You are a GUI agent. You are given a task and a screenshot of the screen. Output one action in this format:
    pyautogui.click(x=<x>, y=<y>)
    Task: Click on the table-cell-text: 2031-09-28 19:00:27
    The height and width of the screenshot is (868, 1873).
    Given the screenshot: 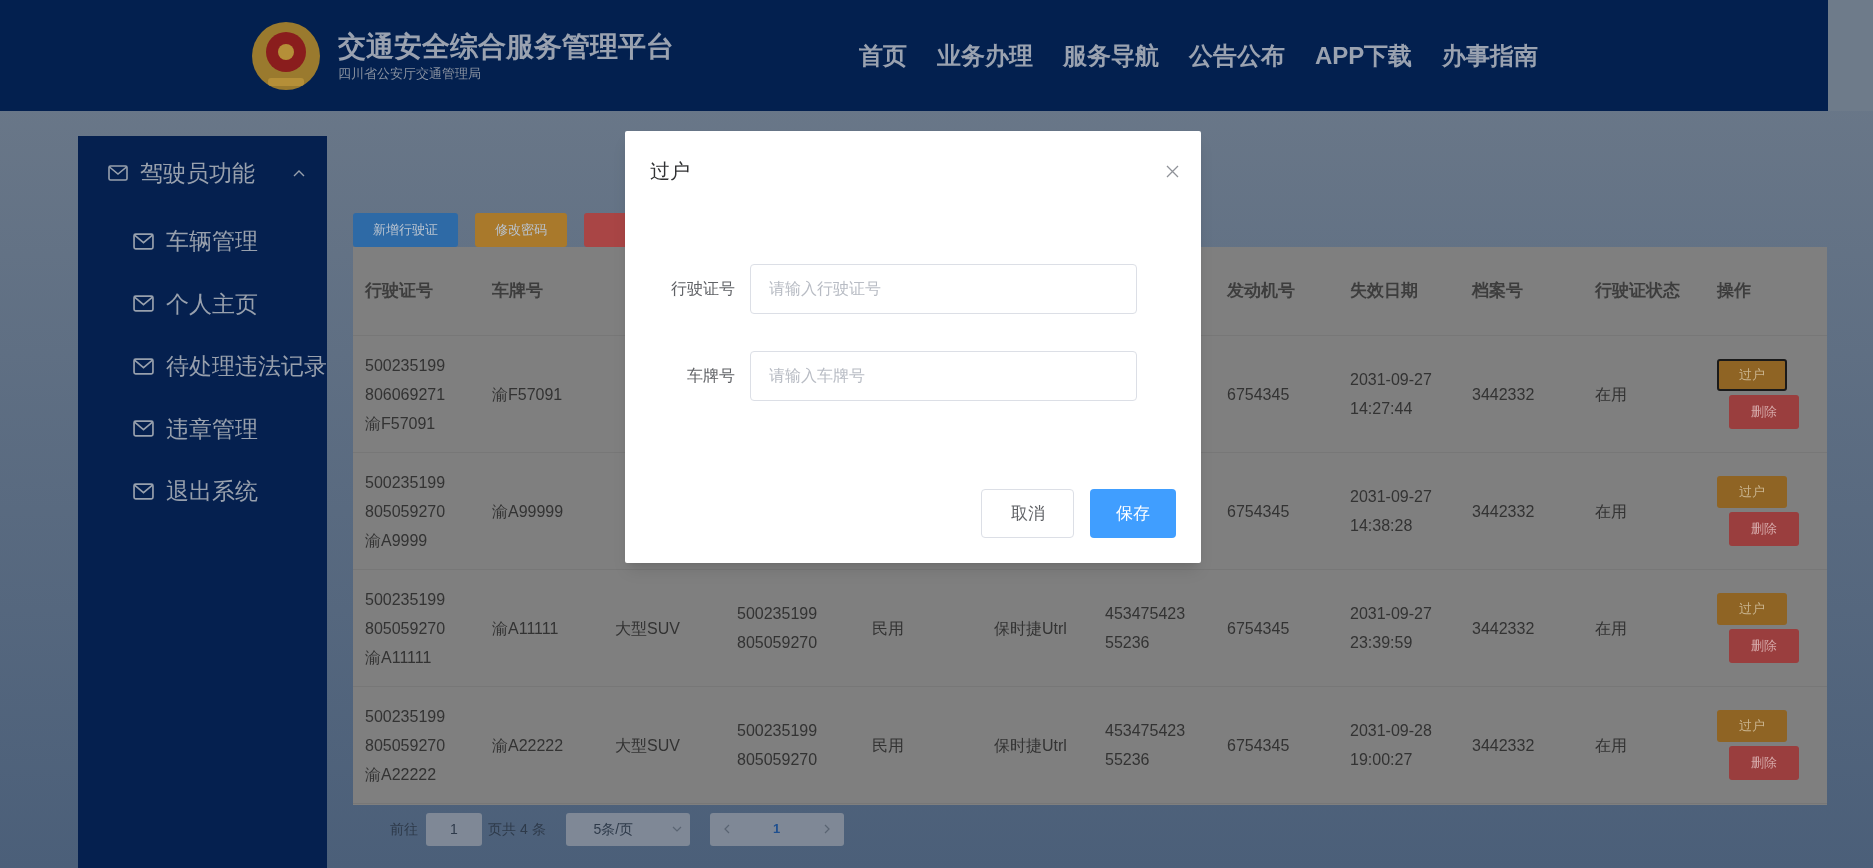 What is the action you would take?
    pyautogui.click(x=1391, y=745)
    